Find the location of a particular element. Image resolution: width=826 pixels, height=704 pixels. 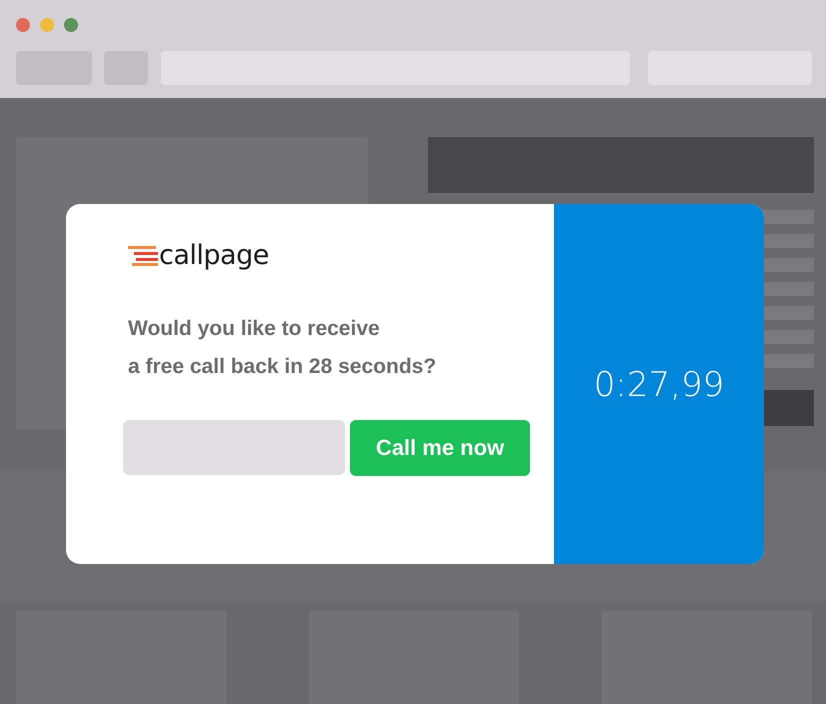

close-icon is located at coordinates (23, 25).